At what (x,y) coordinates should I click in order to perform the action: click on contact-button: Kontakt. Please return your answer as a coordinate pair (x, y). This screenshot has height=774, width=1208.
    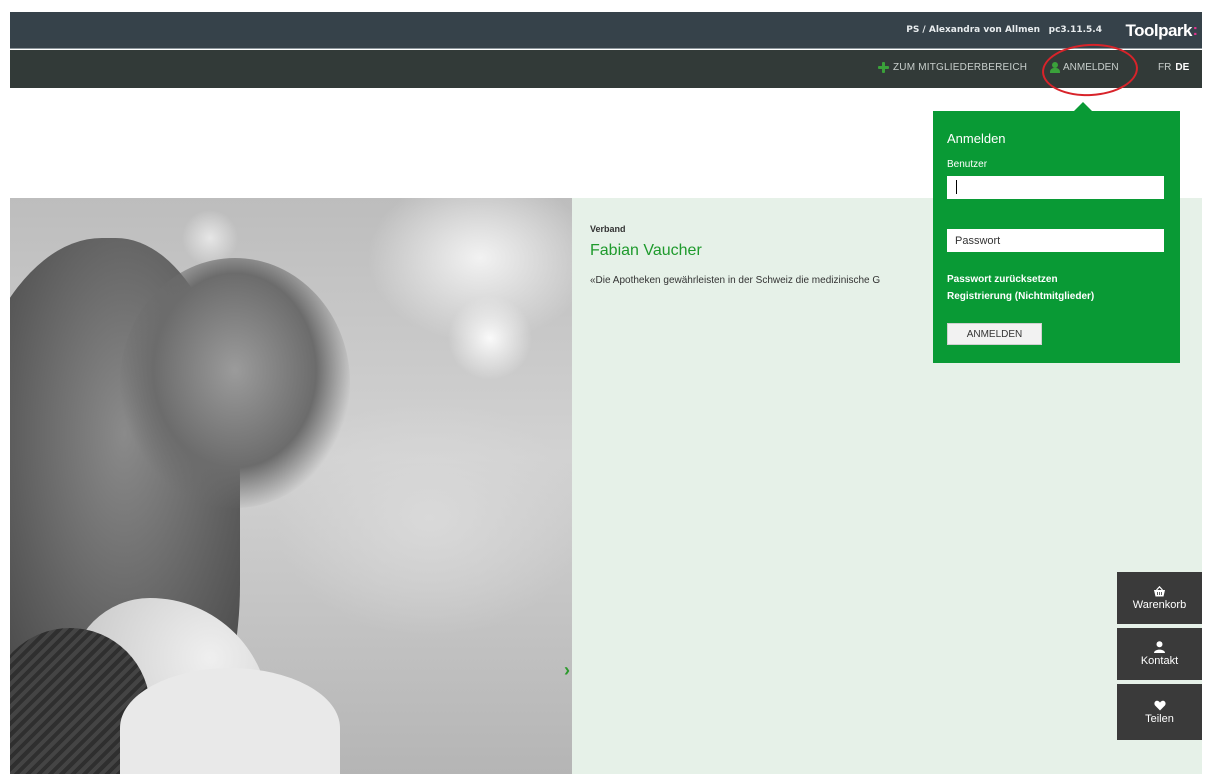
    Looking at the image, I should click on (1159, 654).